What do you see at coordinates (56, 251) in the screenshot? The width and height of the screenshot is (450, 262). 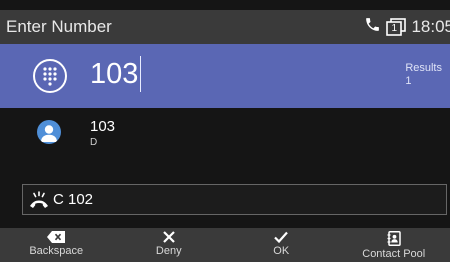 I see `backspace-label: Backspace` at bounding box center [56, 251].